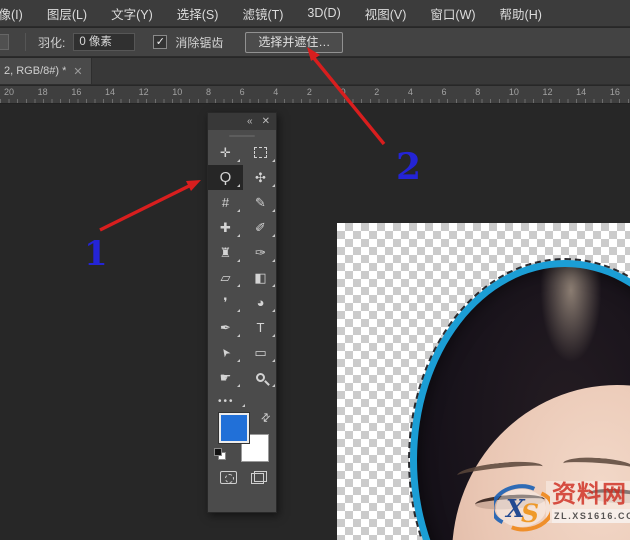  What do you see at coordinates (35, 71) in the screenshot?
I see `document-tab-title: 2, RGB/8#) *` at bounding box center [35, 71].